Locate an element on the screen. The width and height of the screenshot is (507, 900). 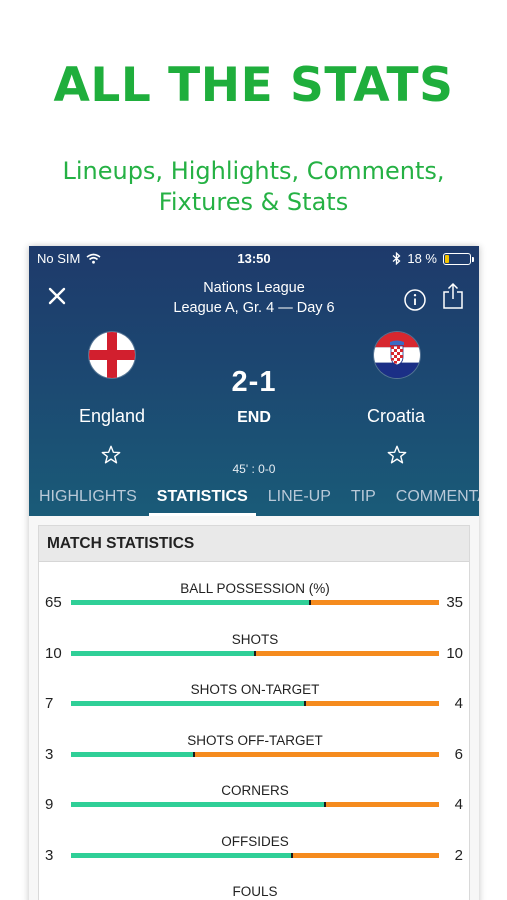
promo-title: ALL THE STATS is located at coordinates (253, 85).